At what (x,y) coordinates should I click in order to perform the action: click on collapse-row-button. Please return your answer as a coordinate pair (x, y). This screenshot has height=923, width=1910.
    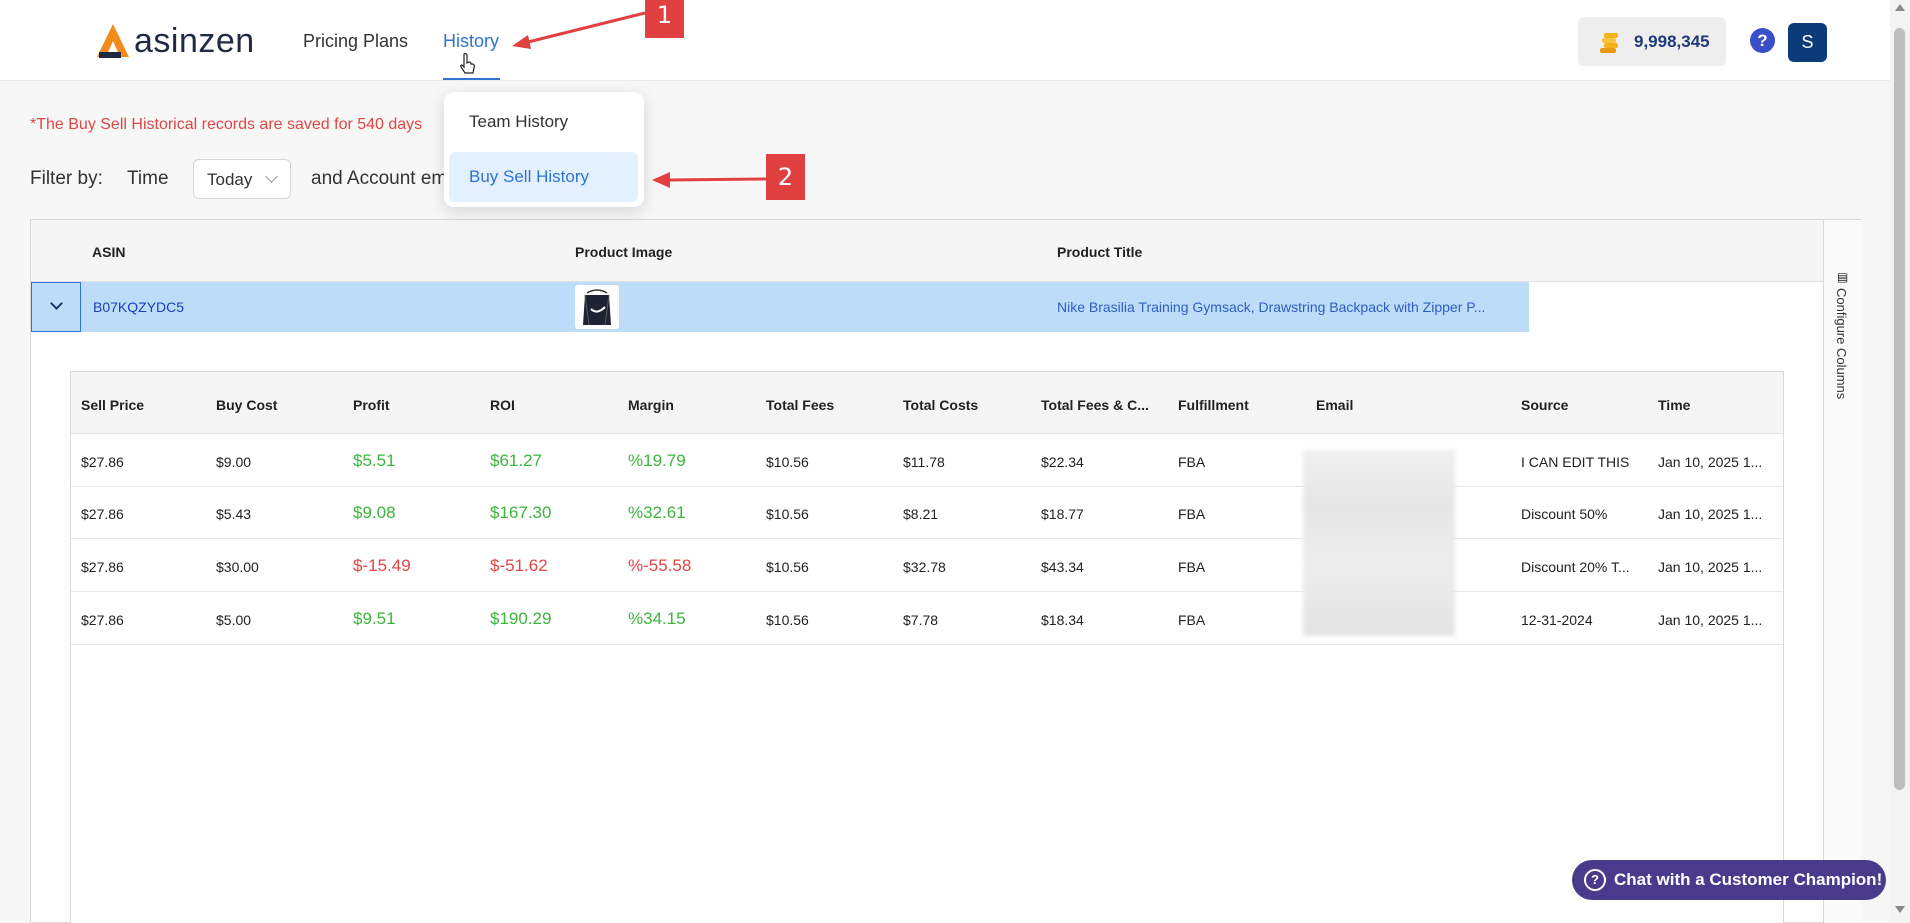
    Looking at the image, I should click on (56, 307).